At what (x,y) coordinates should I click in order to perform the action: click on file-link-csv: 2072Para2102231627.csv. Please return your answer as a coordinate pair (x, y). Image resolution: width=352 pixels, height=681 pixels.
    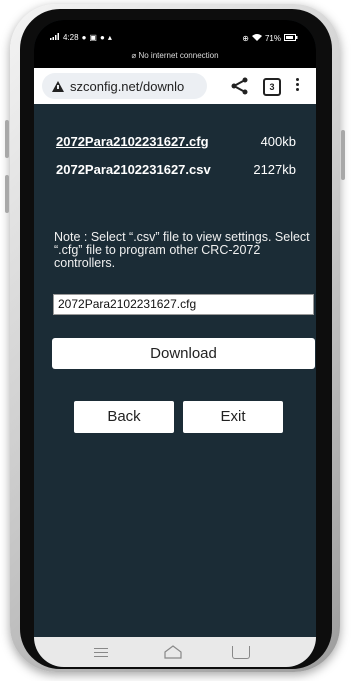
    Looking at the image, I should click on (133, 169).